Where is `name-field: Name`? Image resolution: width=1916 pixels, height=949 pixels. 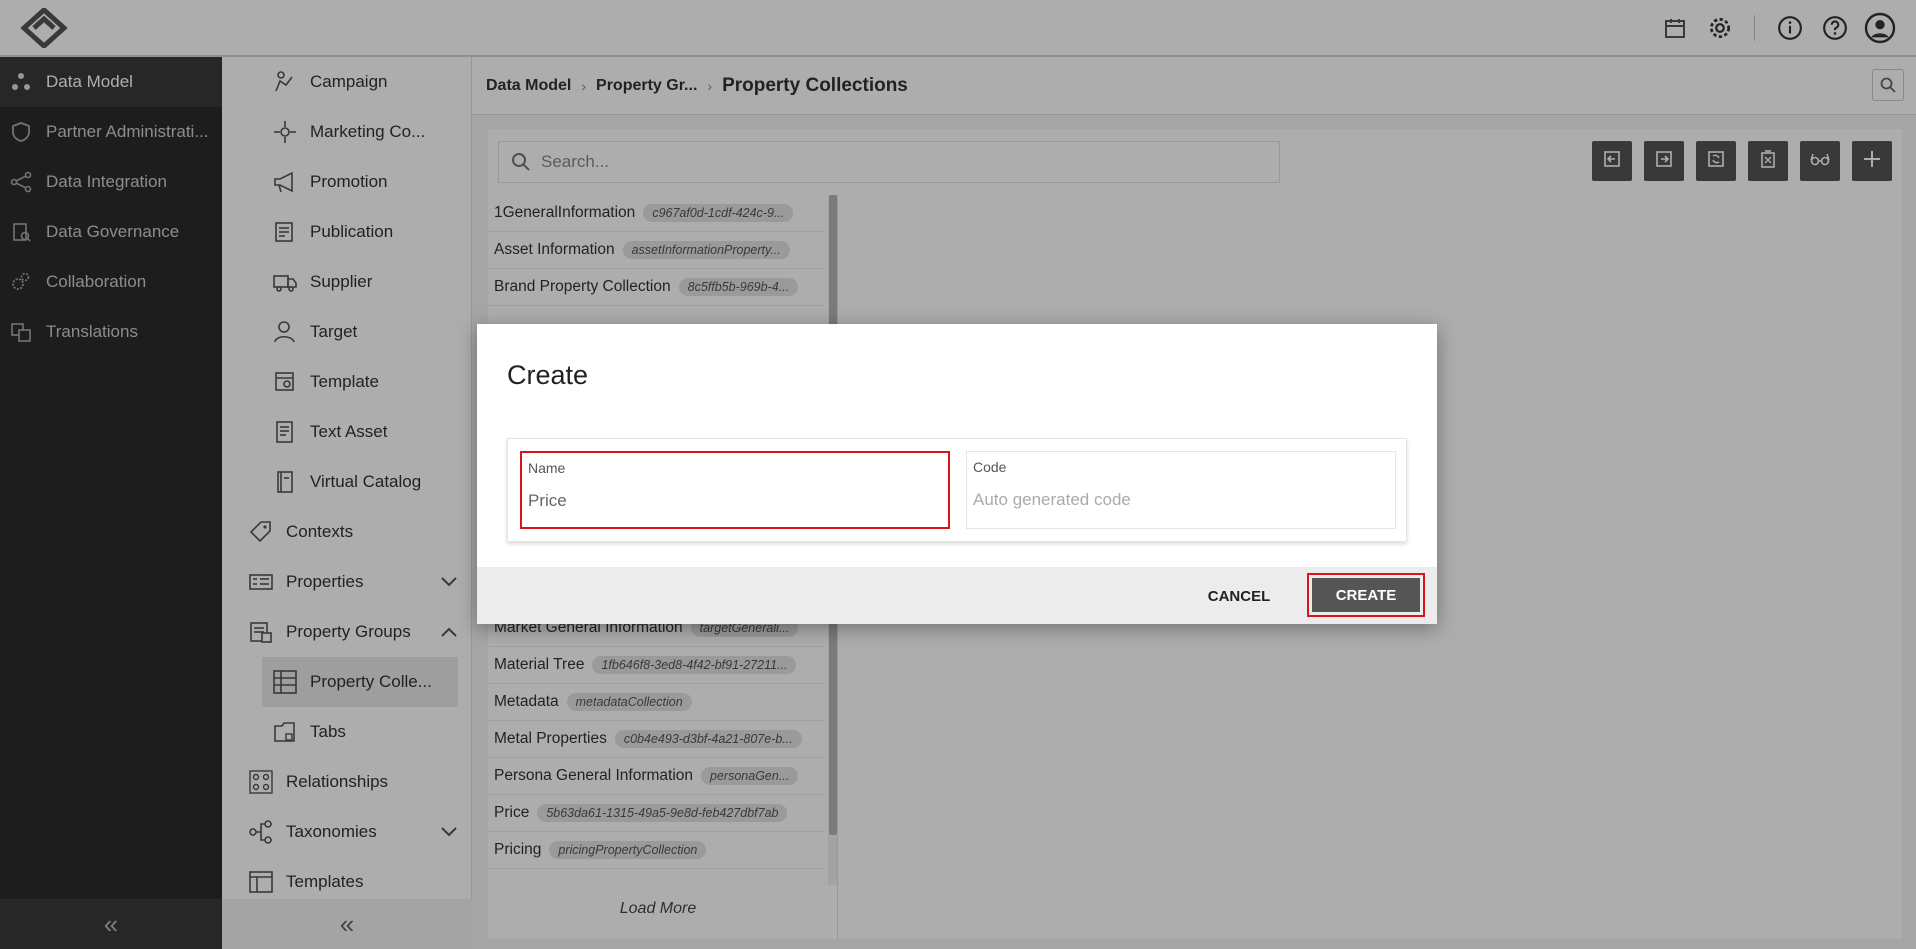
name-field: Name is located at coordinates (735, 490).